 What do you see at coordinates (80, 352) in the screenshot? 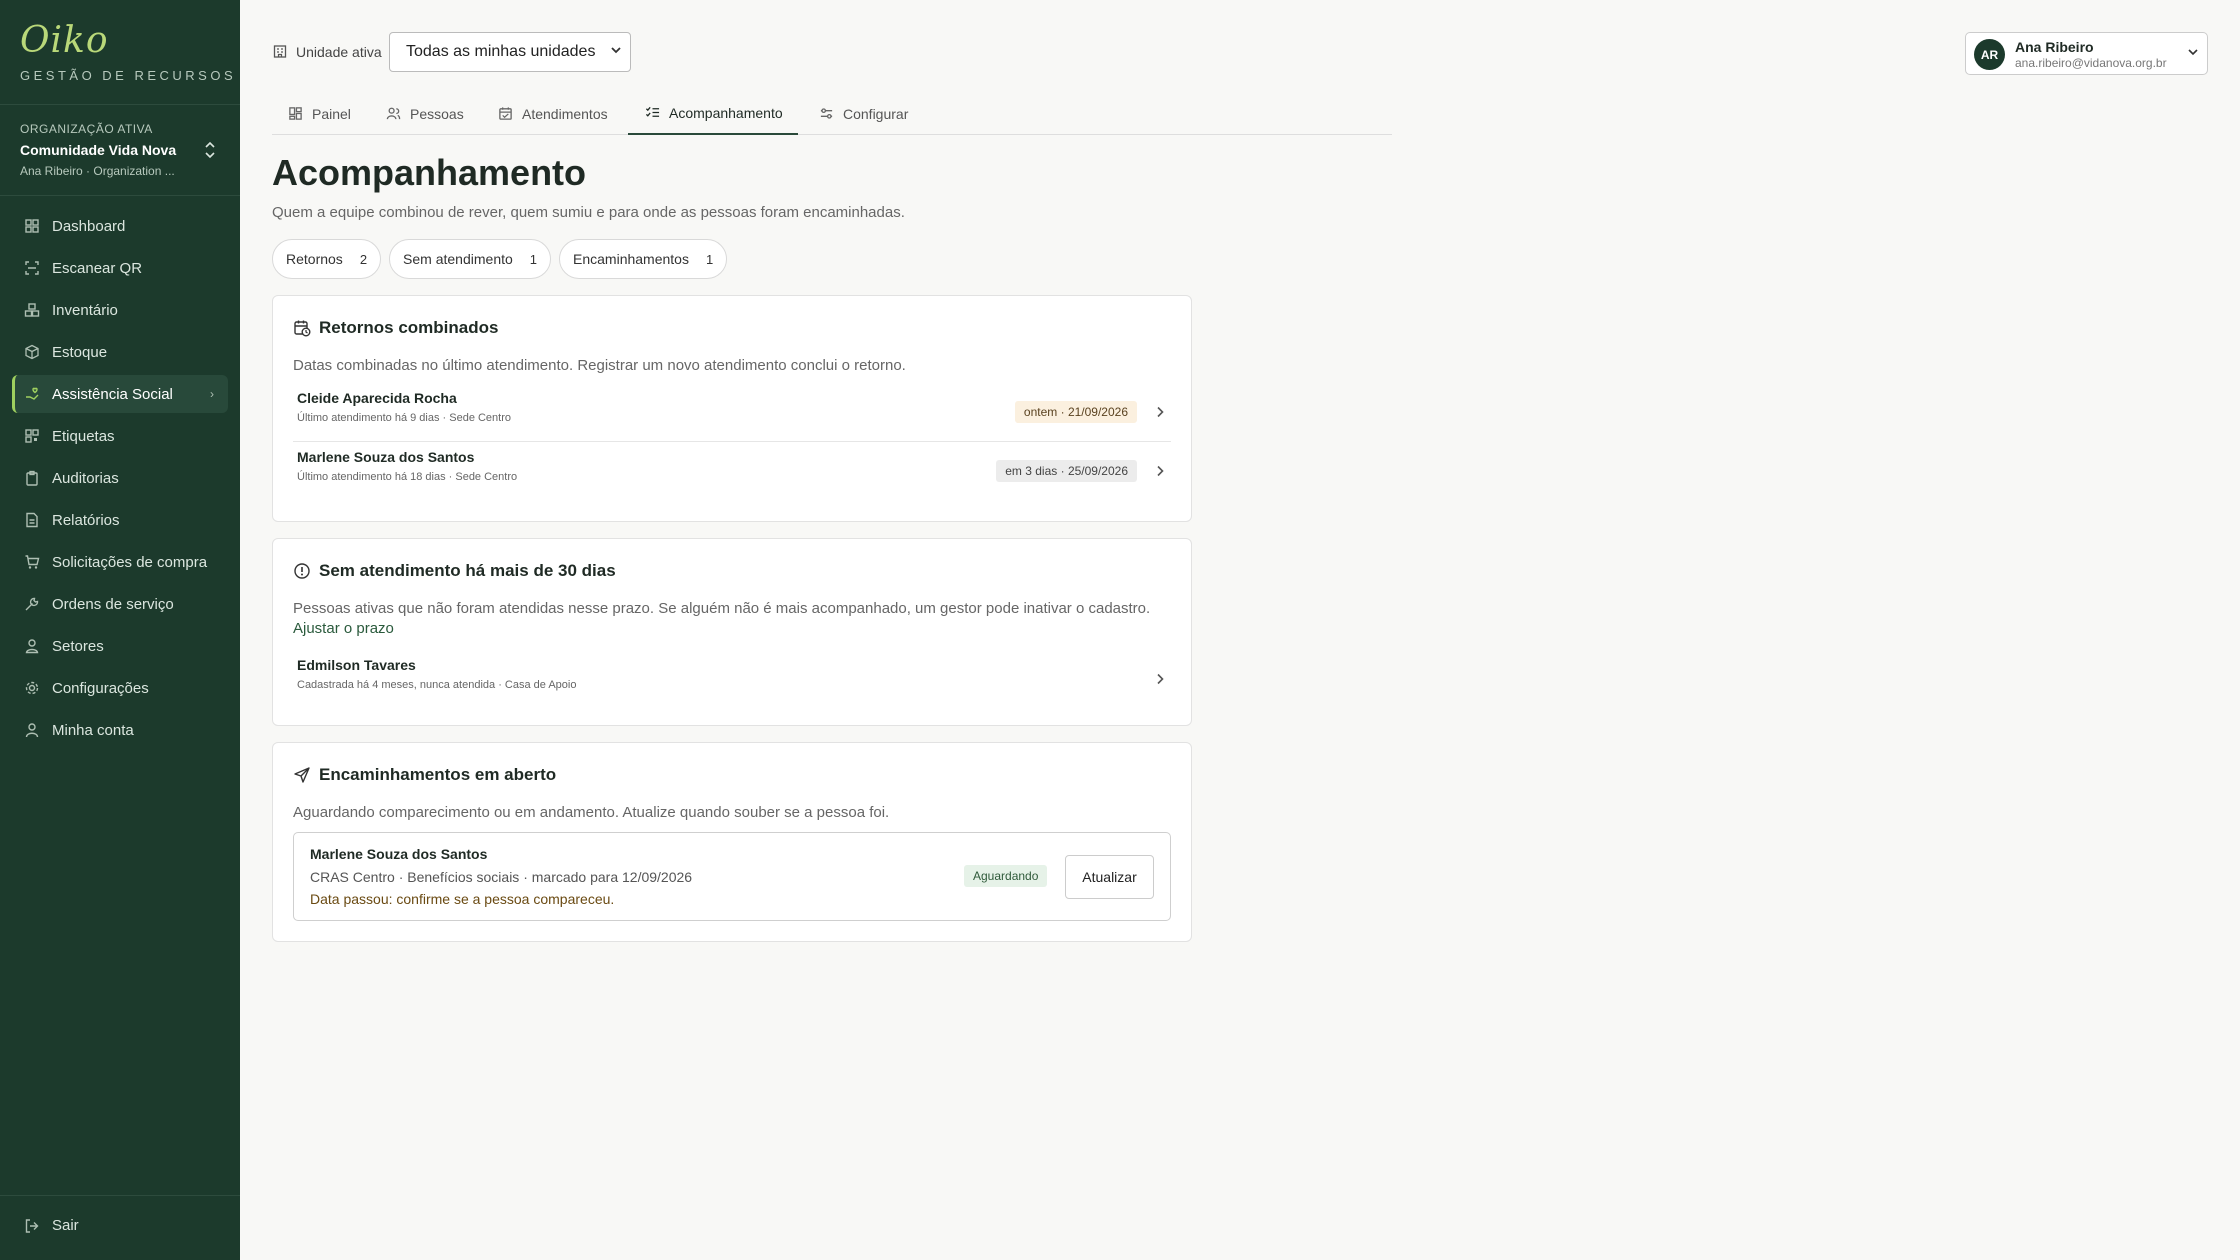
I see `sidebar-item-label: Estoque` at bounding box center [80, 352].